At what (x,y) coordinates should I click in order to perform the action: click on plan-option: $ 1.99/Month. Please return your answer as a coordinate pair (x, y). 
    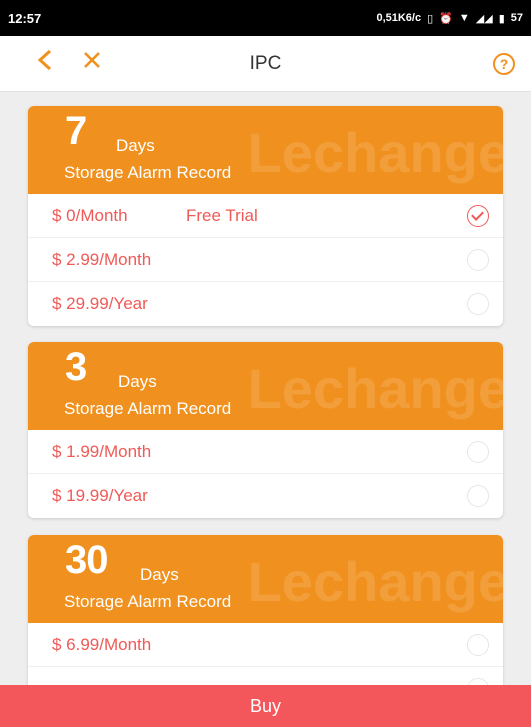
    Looking at the image, I should click on (265, 452).